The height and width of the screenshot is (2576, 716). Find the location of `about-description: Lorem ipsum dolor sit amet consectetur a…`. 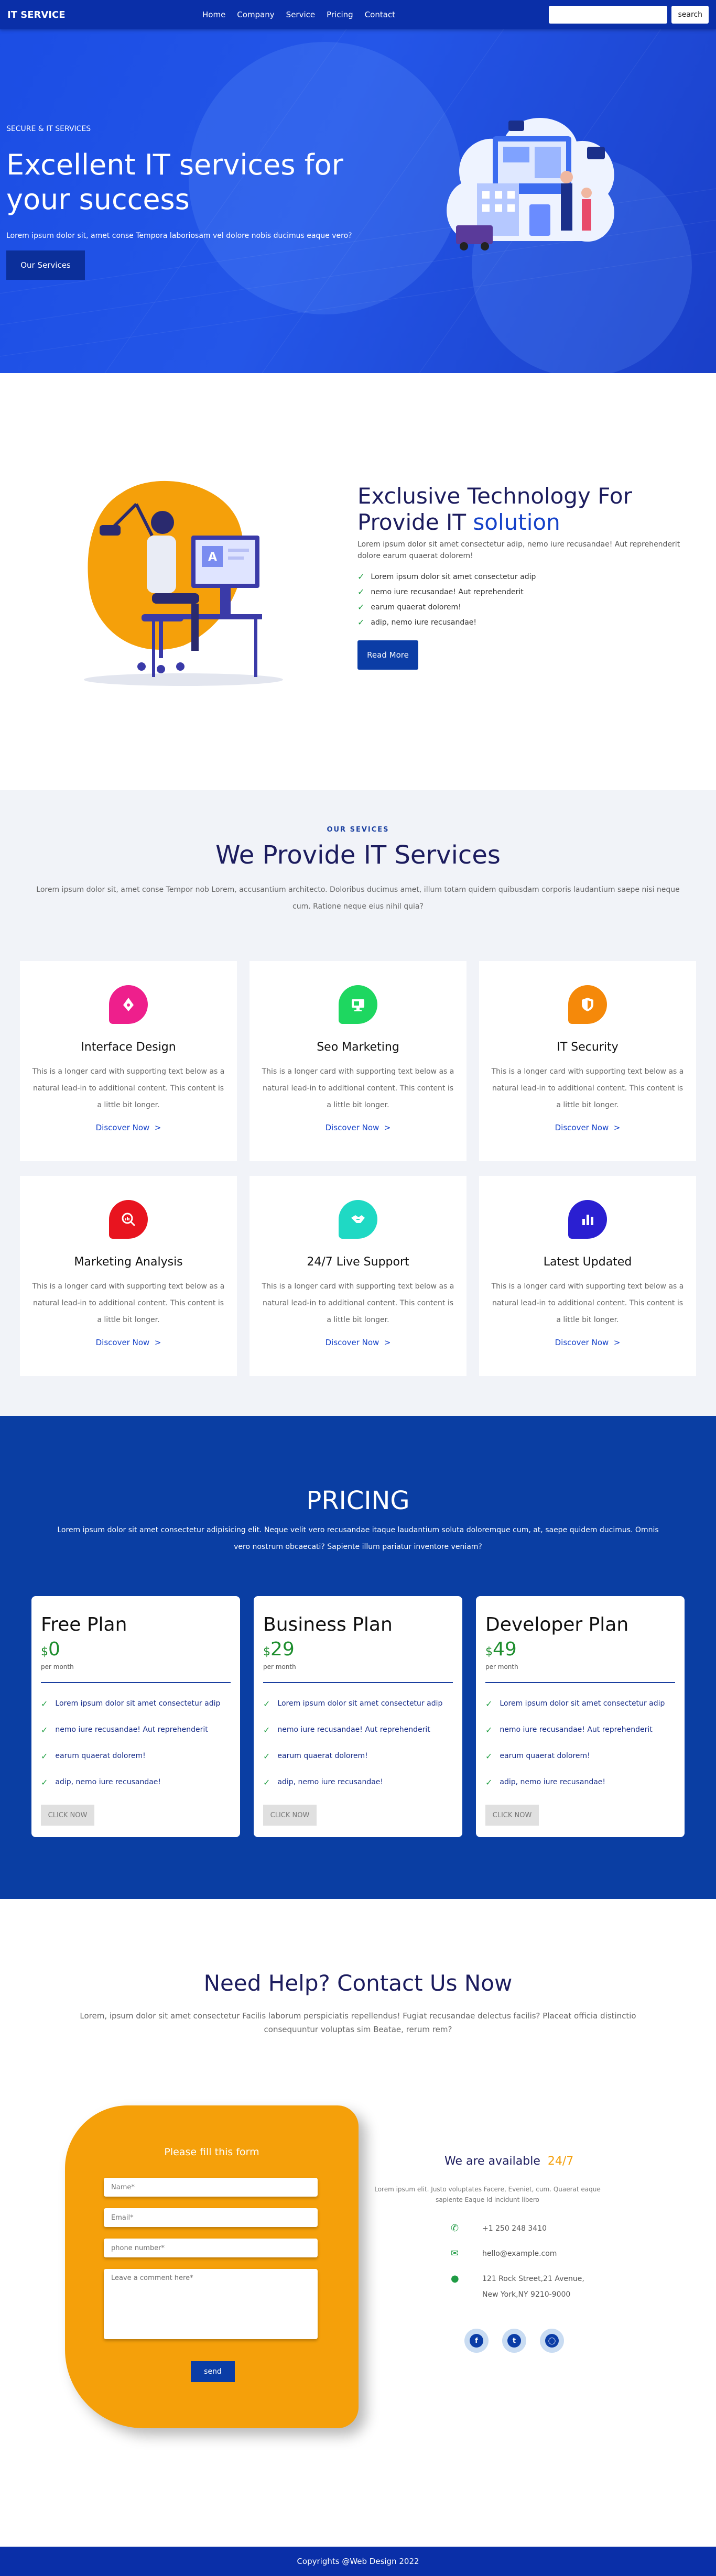

about-description: Lorem ipsum dolor sit amet consectetur a… is located at coordinates (518, 550).